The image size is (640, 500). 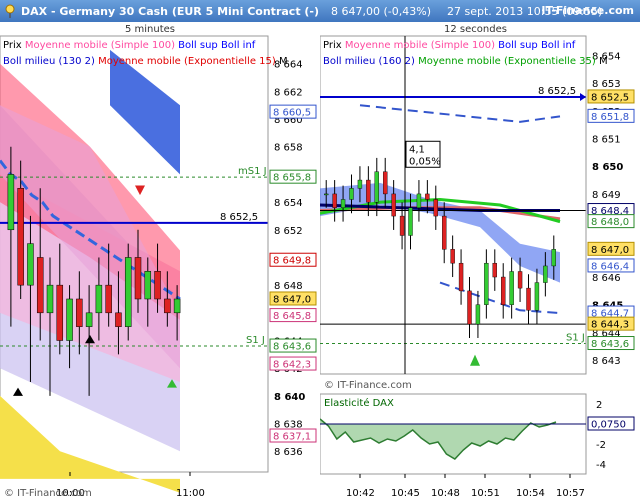 What do you see at coordinates (10, 11) in the screenshot?
I see `pushpin-icon` at bounding box center [10, 11].